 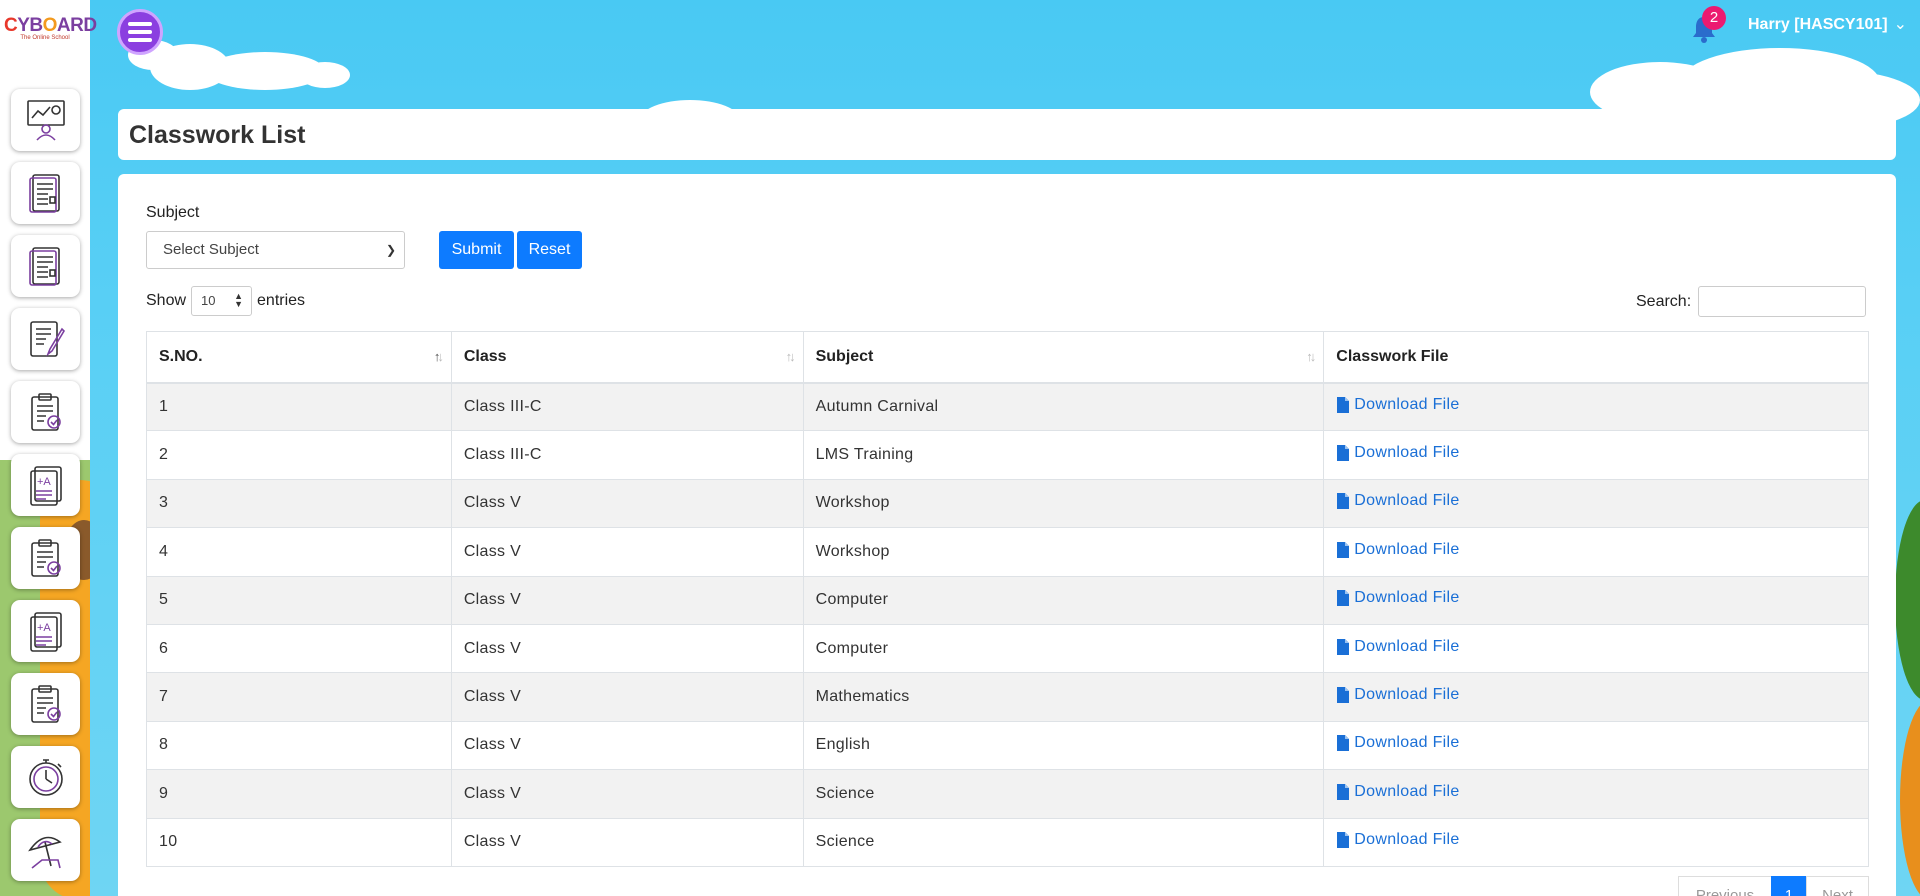 What do you see at coordinates (299, 552) in the screenshot?
I see `cell-sno: 4` at bounding box center [299, 552].